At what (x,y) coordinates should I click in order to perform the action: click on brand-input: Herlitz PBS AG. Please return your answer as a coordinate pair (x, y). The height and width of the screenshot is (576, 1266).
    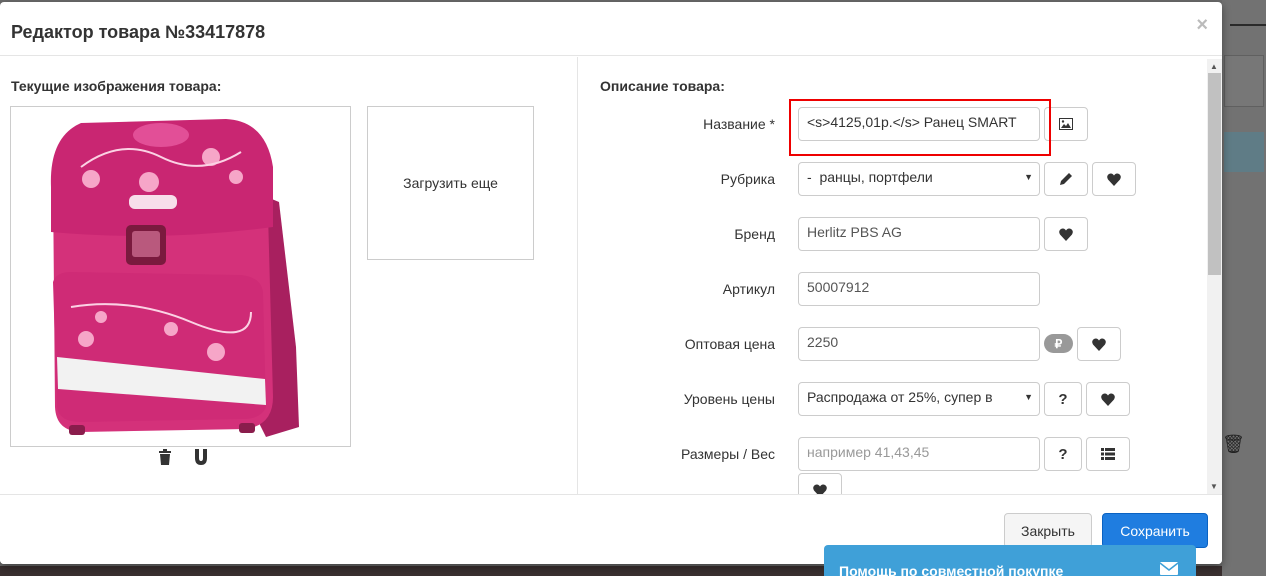
    Looking at the image, I should click on (919, 234).